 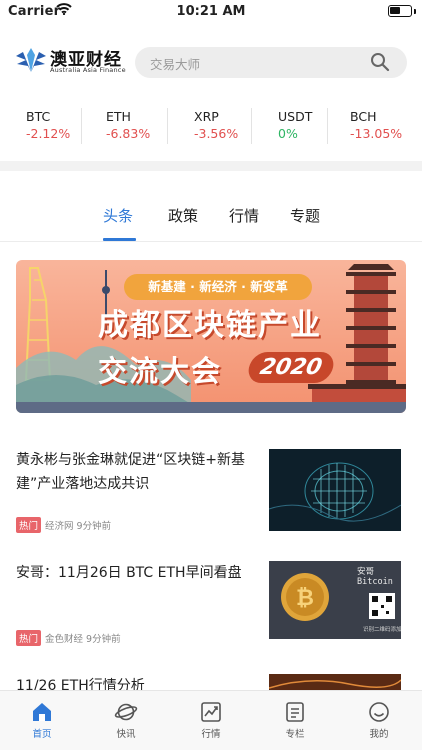 I want to click on ticker-item-usdt: USDT 0%, so click(x=290, y=129).